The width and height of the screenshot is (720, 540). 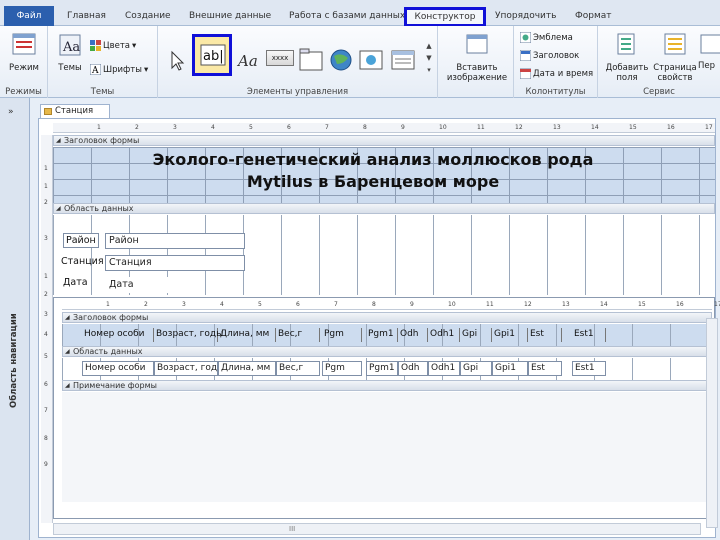 I want to click on subform-detail-section-bar: Область данных, so click(x=387, y=351).